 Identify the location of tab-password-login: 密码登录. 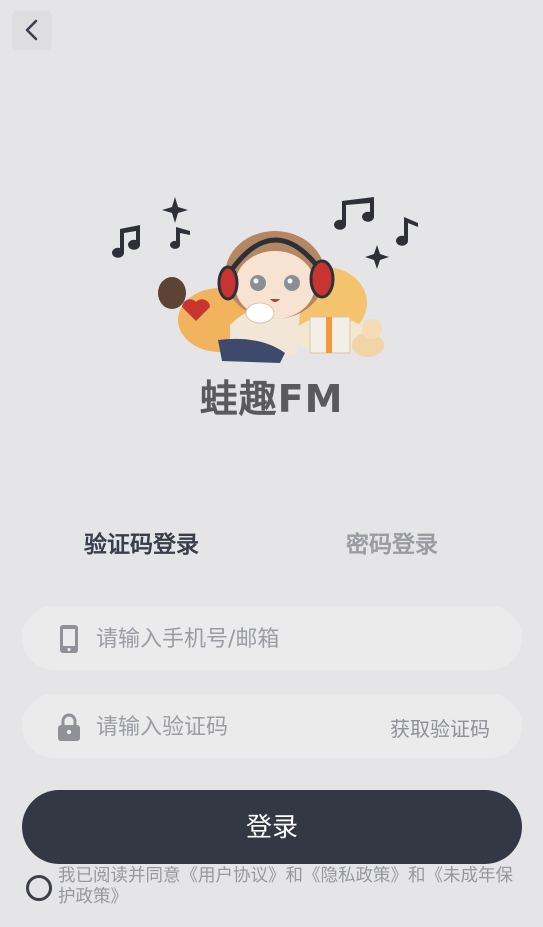
(392, 542).